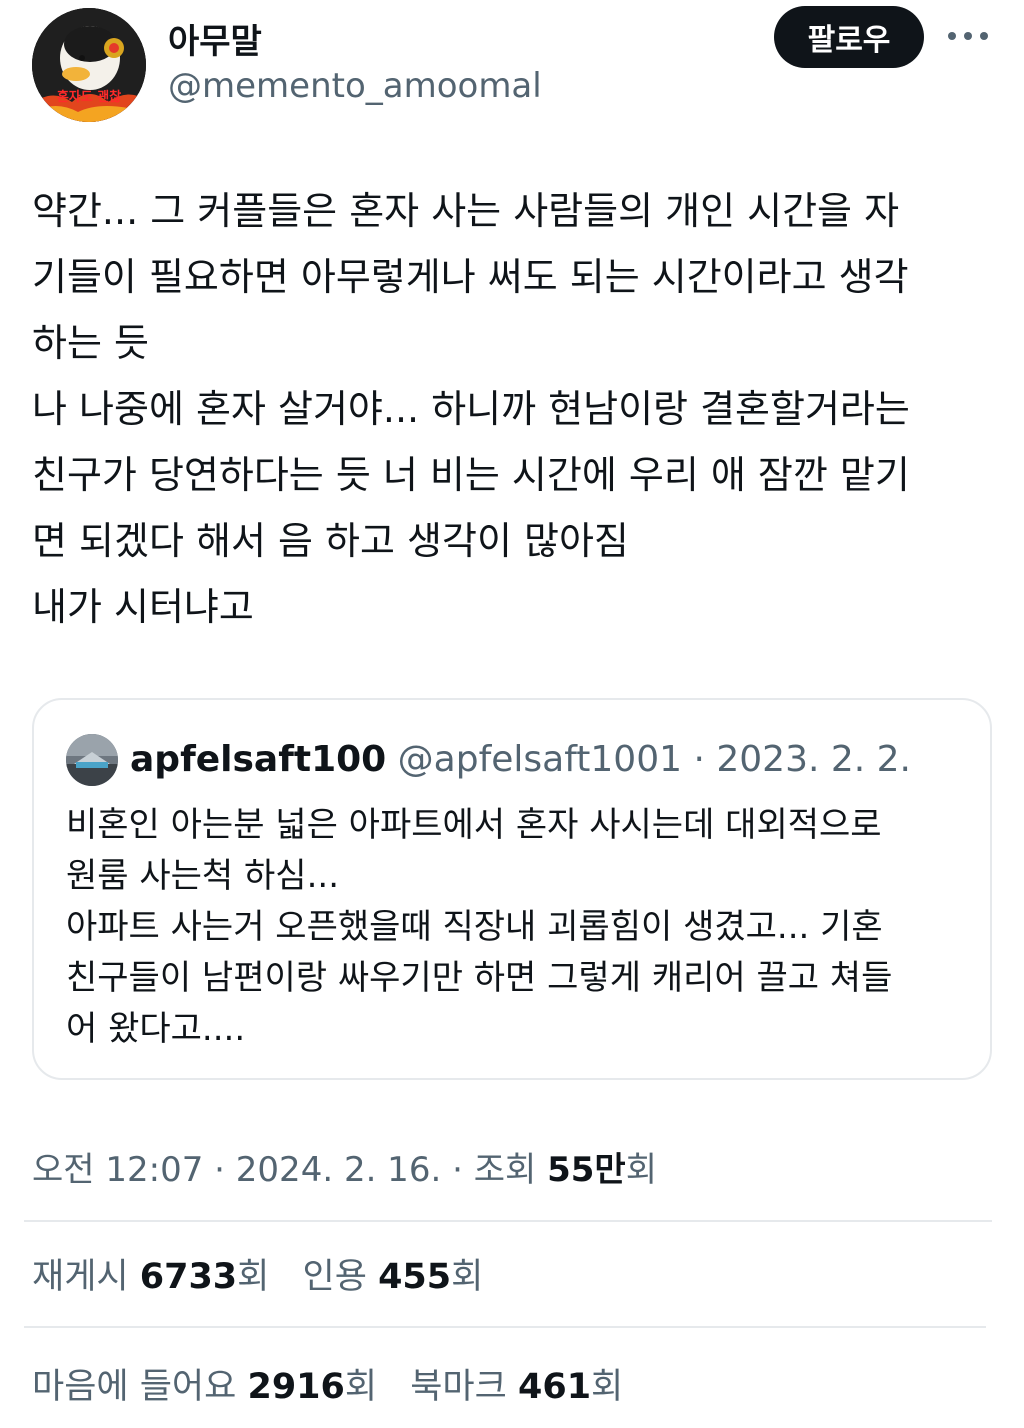  Describe the element at coordinates (89, 97) in the screenshot. I see `avatar-caption: 혼자도 괜찮` at that location.